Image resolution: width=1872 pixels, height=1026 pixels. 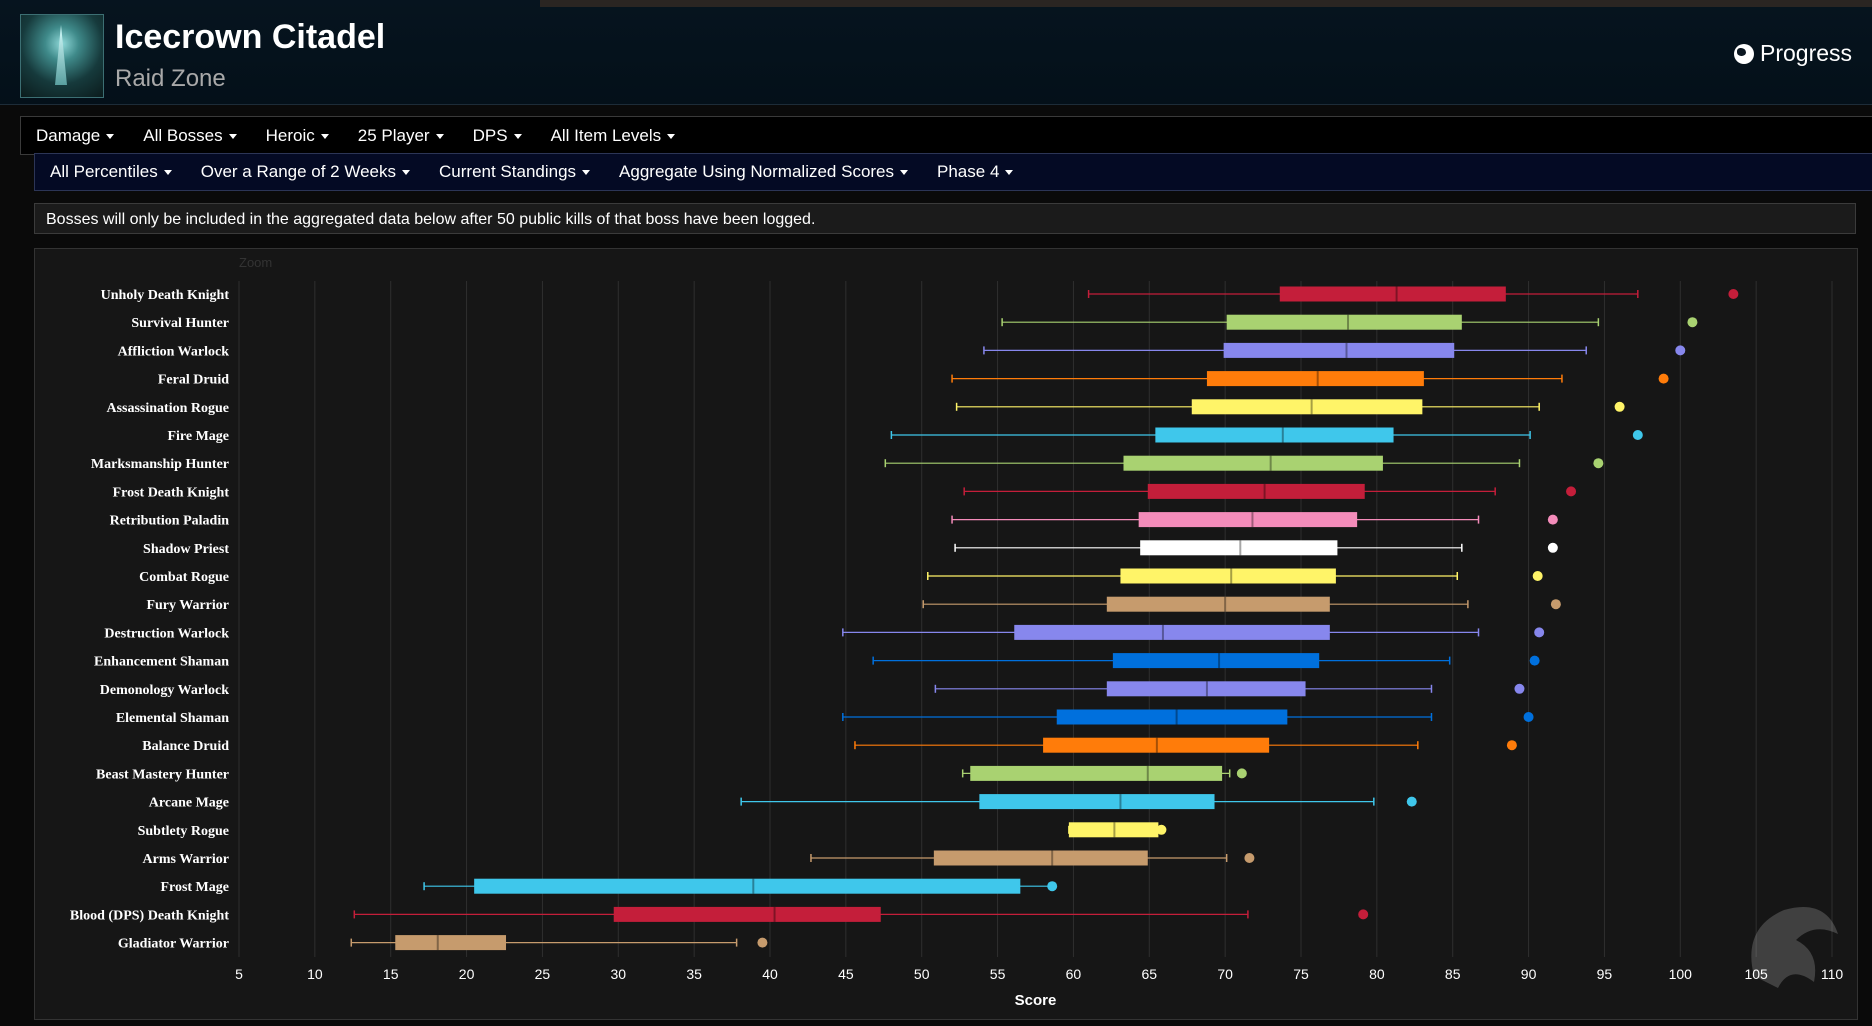 I want to click on chart-category-label: Beast Mastery Hunter, so click(x=162, y=774).